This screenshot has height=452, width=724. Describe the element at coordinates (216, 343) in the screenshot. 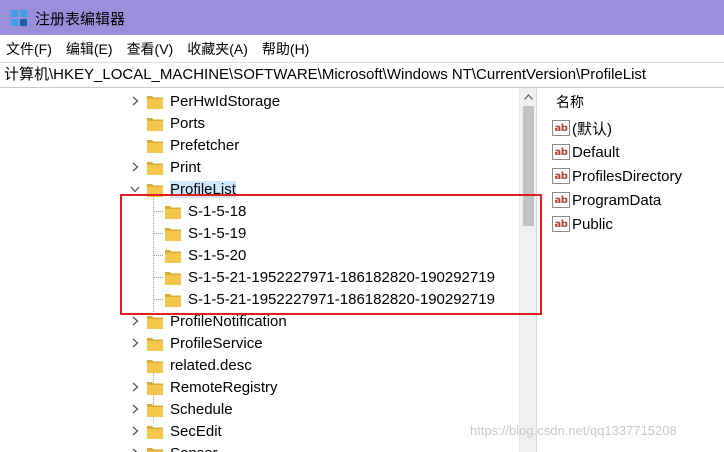

I see `tree-item-label: ProfileService` at that location.